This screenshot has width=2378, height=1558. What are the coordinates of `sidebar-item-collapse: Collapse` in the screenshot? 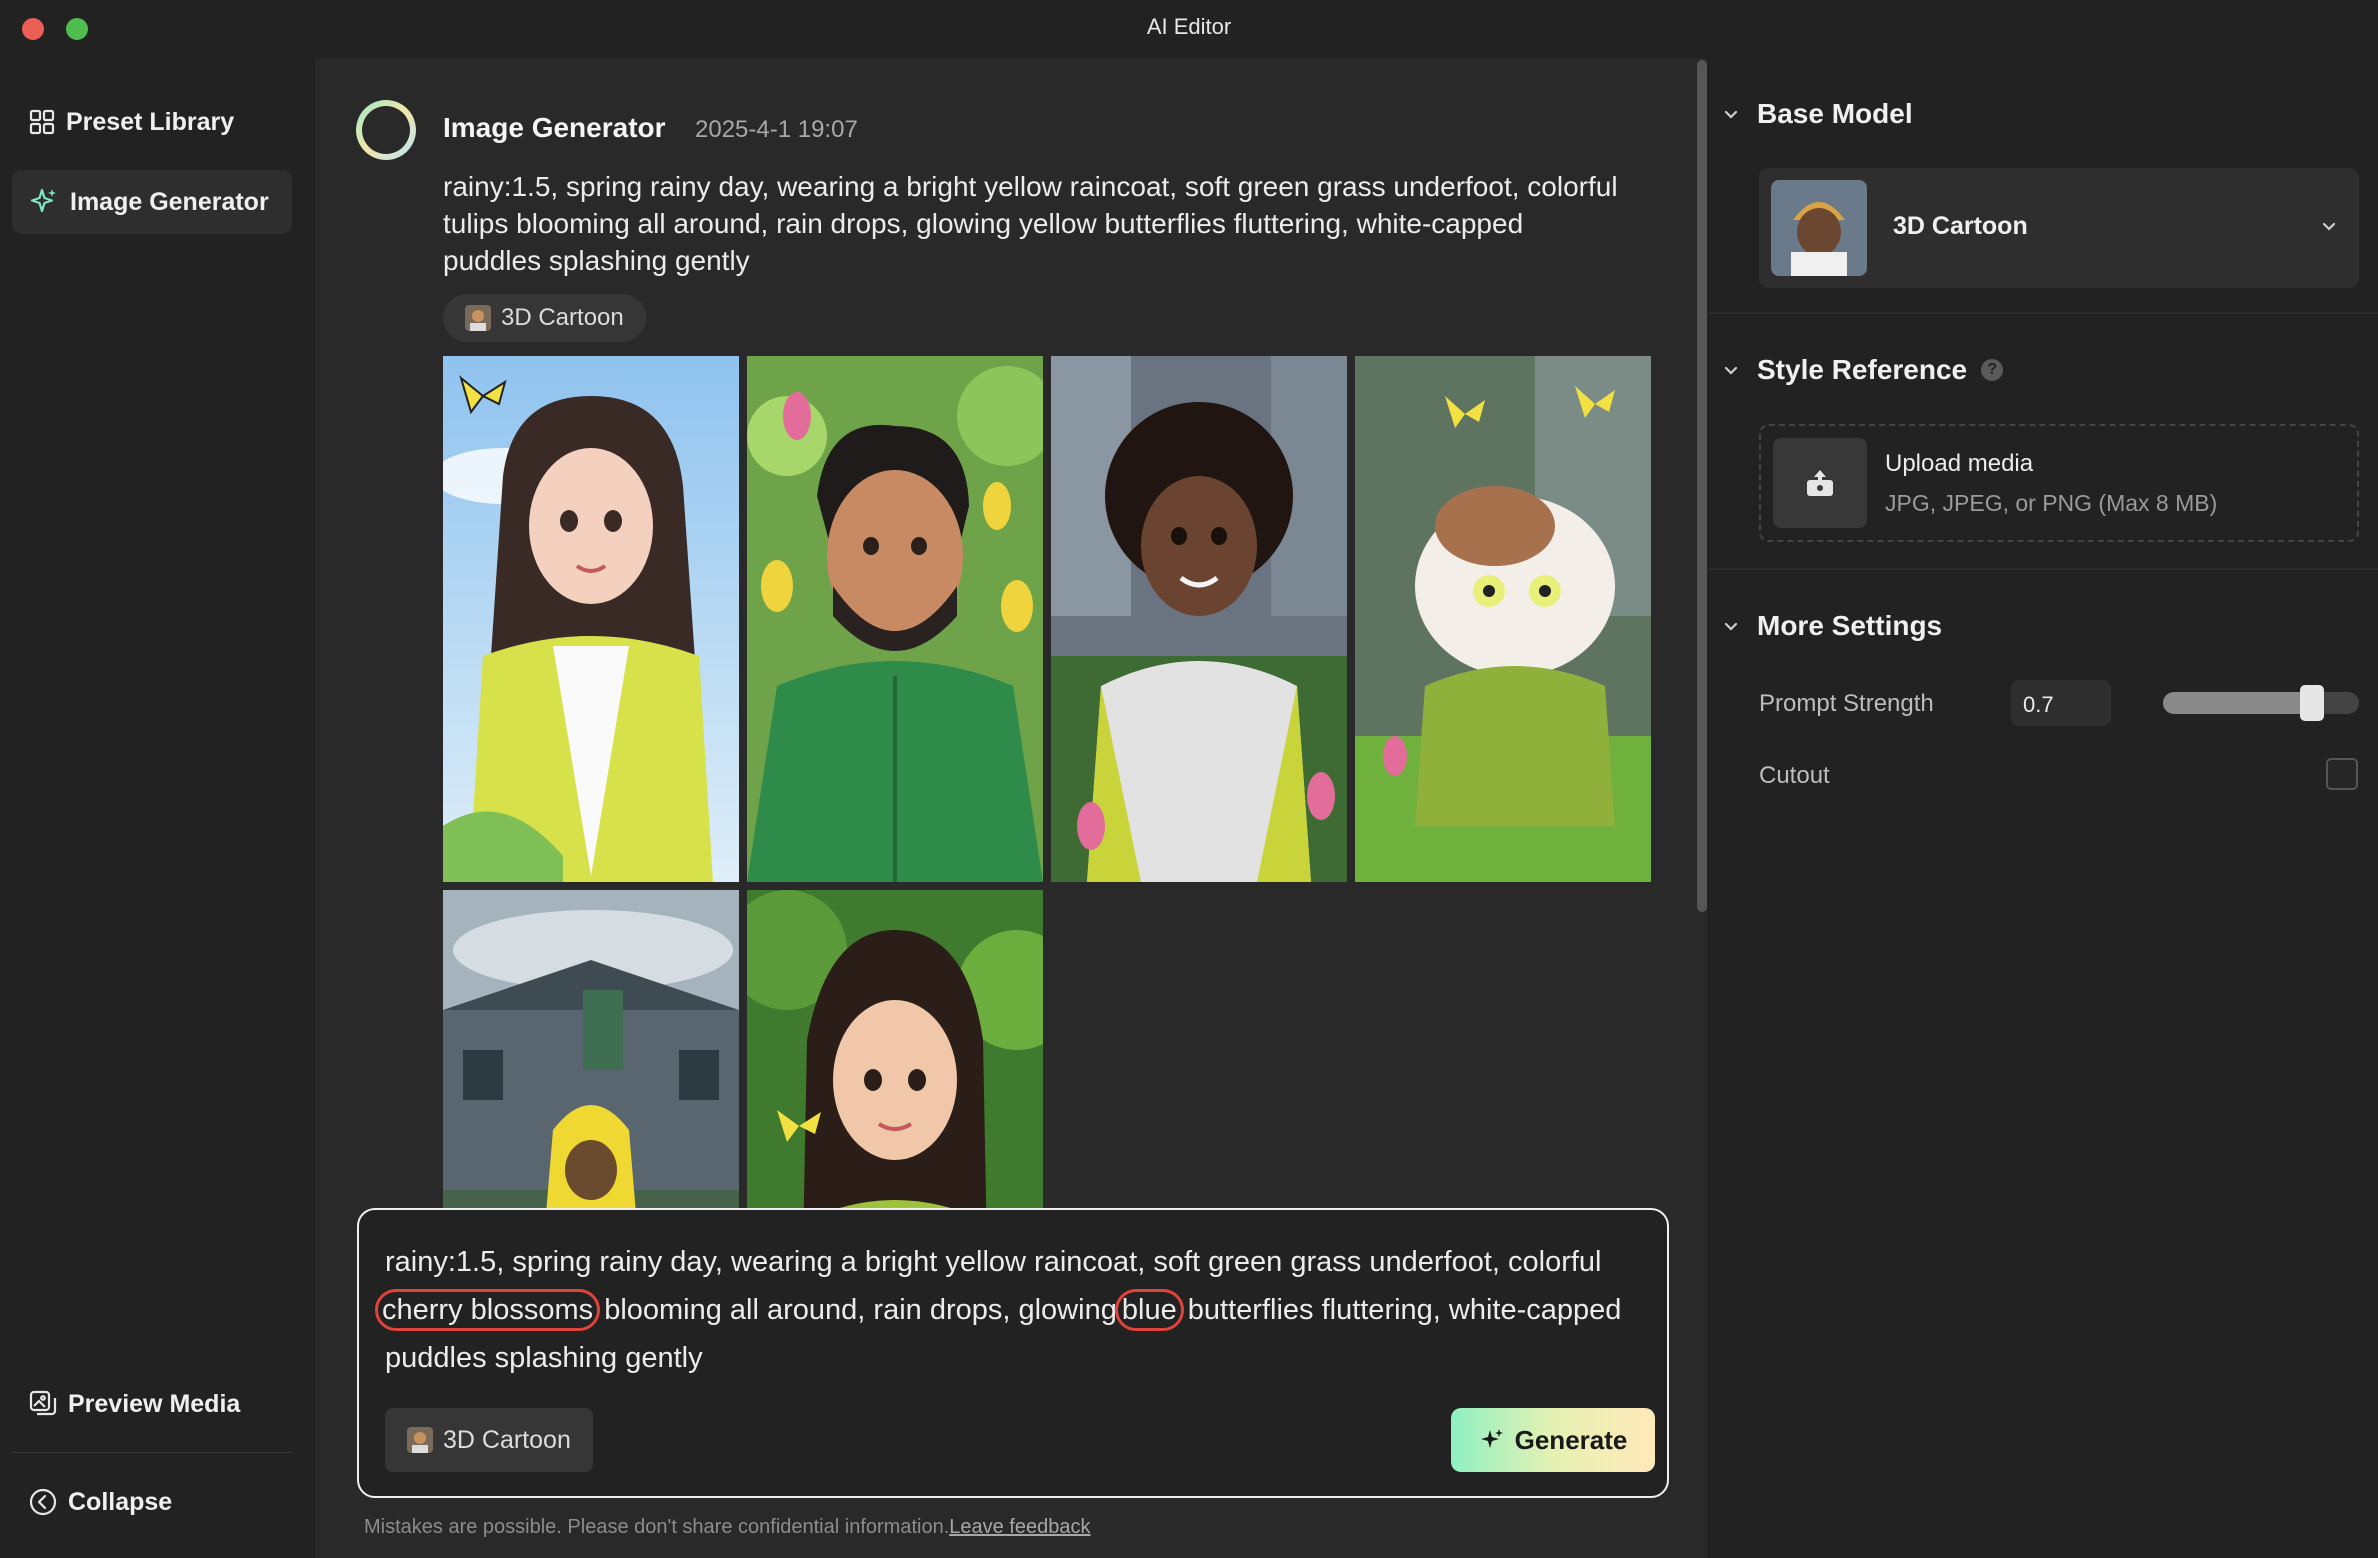 It's located at (152, 1502).